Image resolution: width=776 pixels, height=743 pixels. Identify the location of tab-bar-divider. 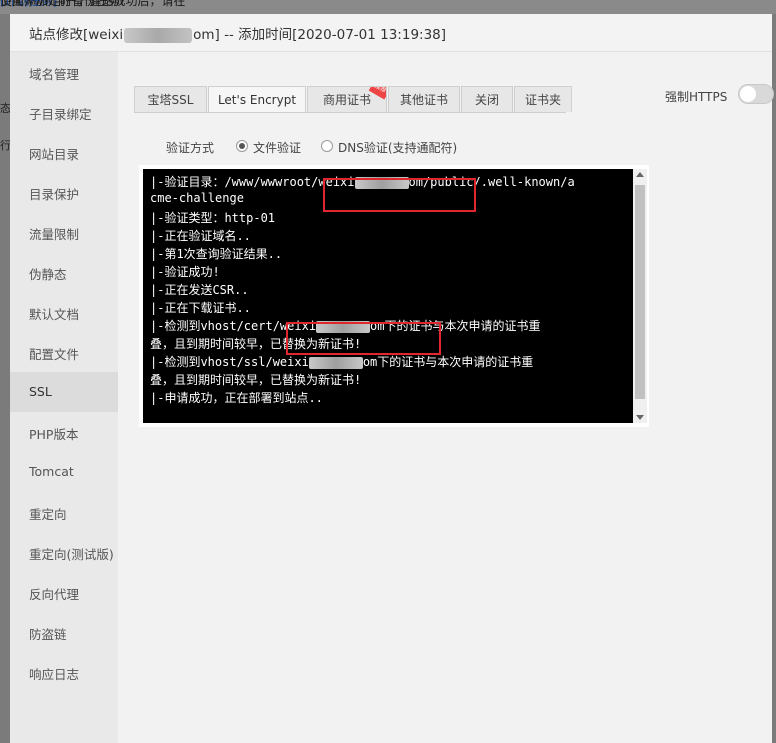
(350, 112).